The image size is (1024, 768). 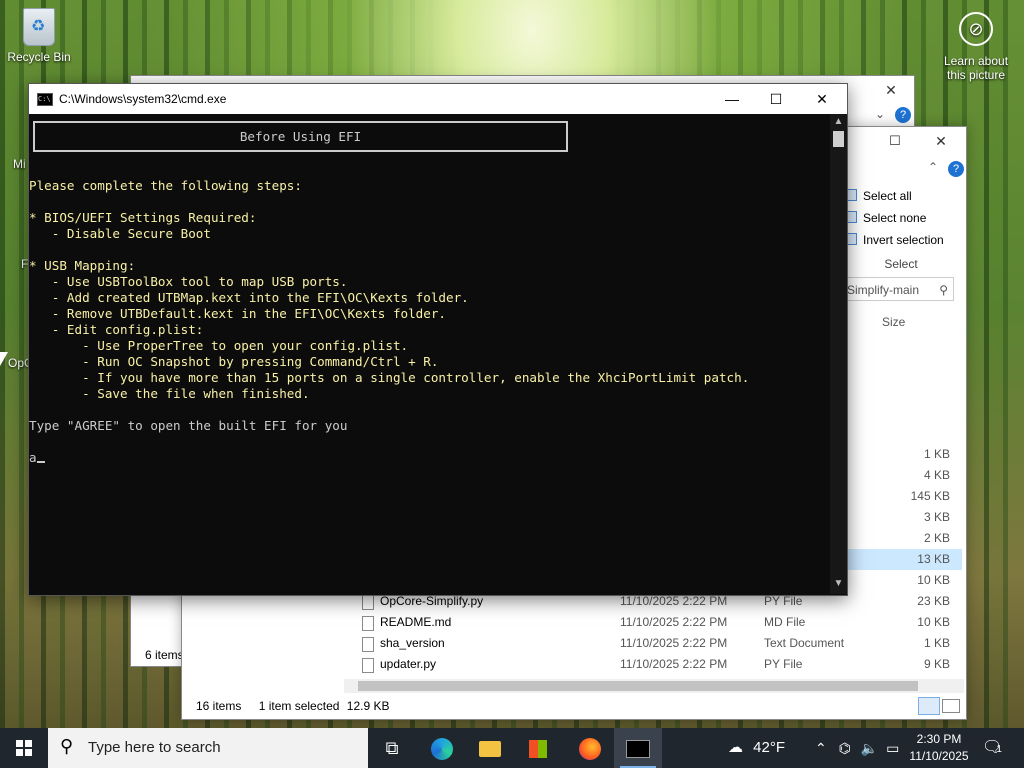 What do you see at coordinates (143, 99) in the screenshot?
I see `cmd-title: C:\Windows\system32\cmd.exe` at bounding box center [143, 99].